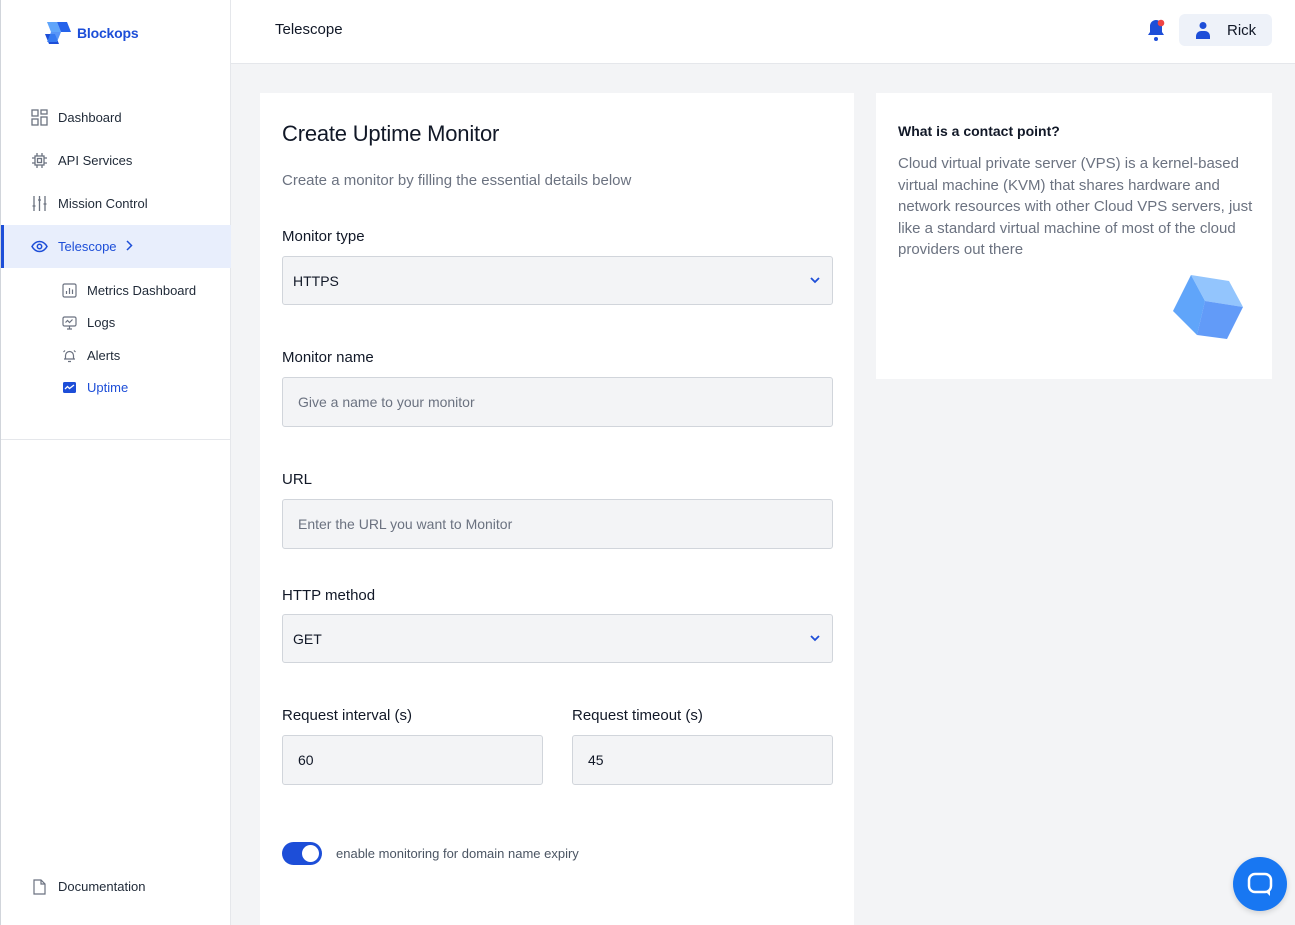 The width and height of the screenshot is (1295, 925). I want to click on monitor-name-input, so click(557, 402).